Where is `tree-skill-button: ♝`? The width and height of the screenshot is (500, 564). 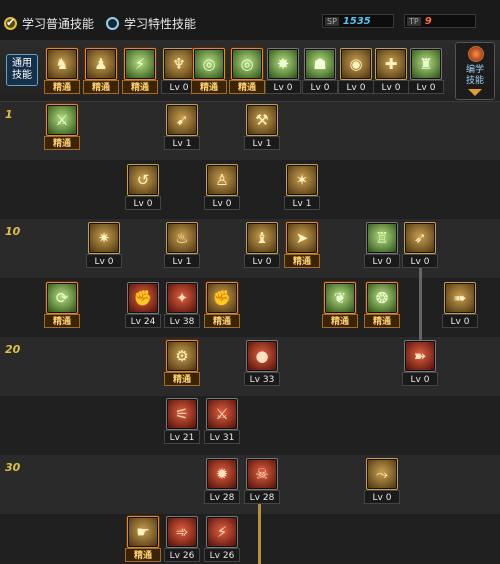 tree-skill-button: ♝ is located at coordinates (262, 238).